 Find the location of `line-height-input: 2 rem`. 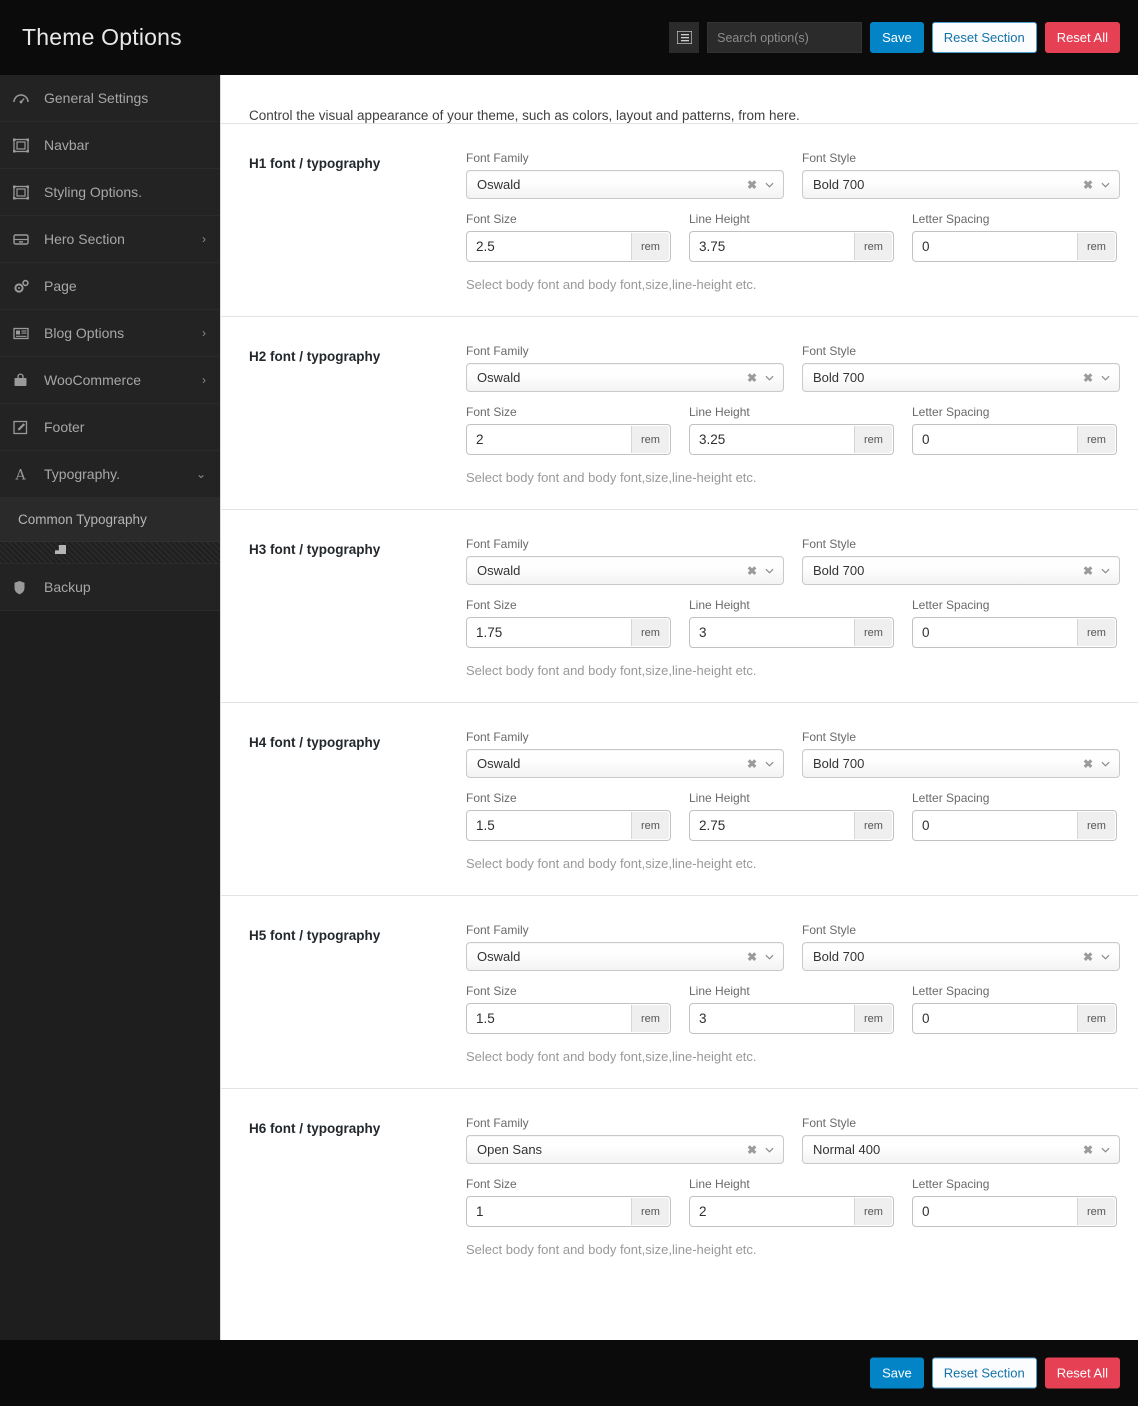

line-height-input: 2 rem is located at coordinates (791, 1211).